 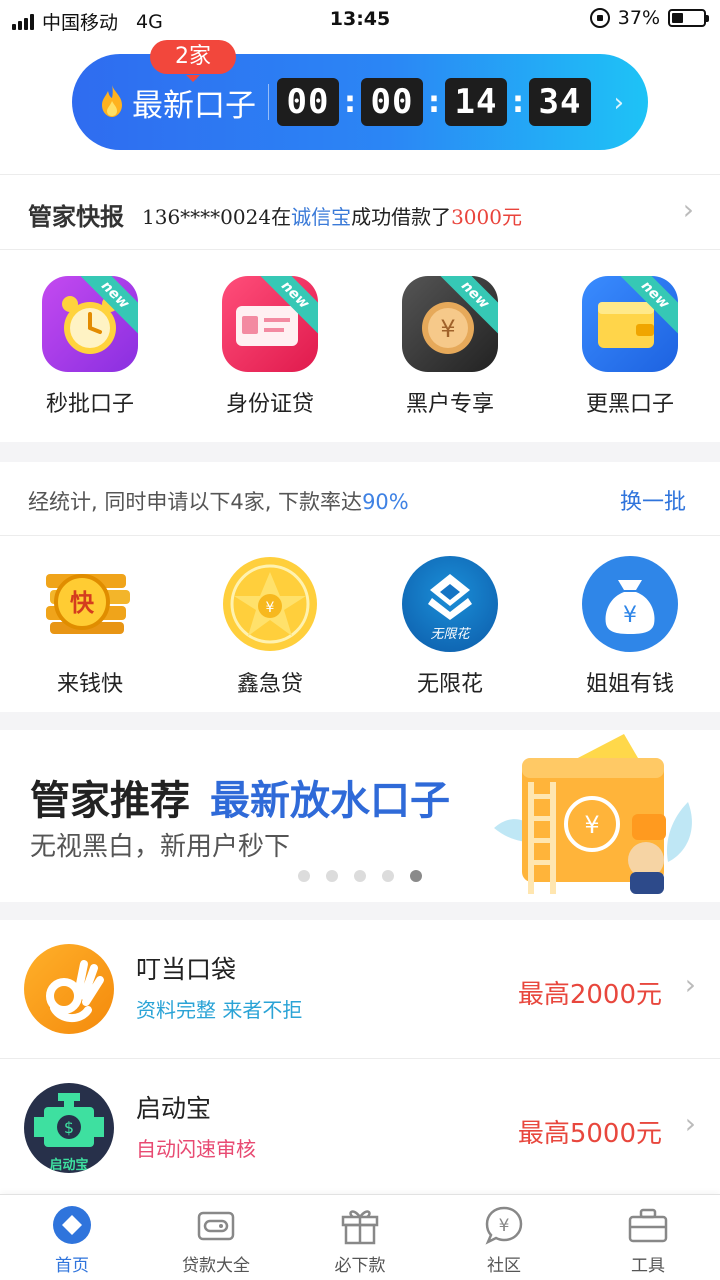 I want to click on timer-digit-4: 34, so click(x=560, y=102).